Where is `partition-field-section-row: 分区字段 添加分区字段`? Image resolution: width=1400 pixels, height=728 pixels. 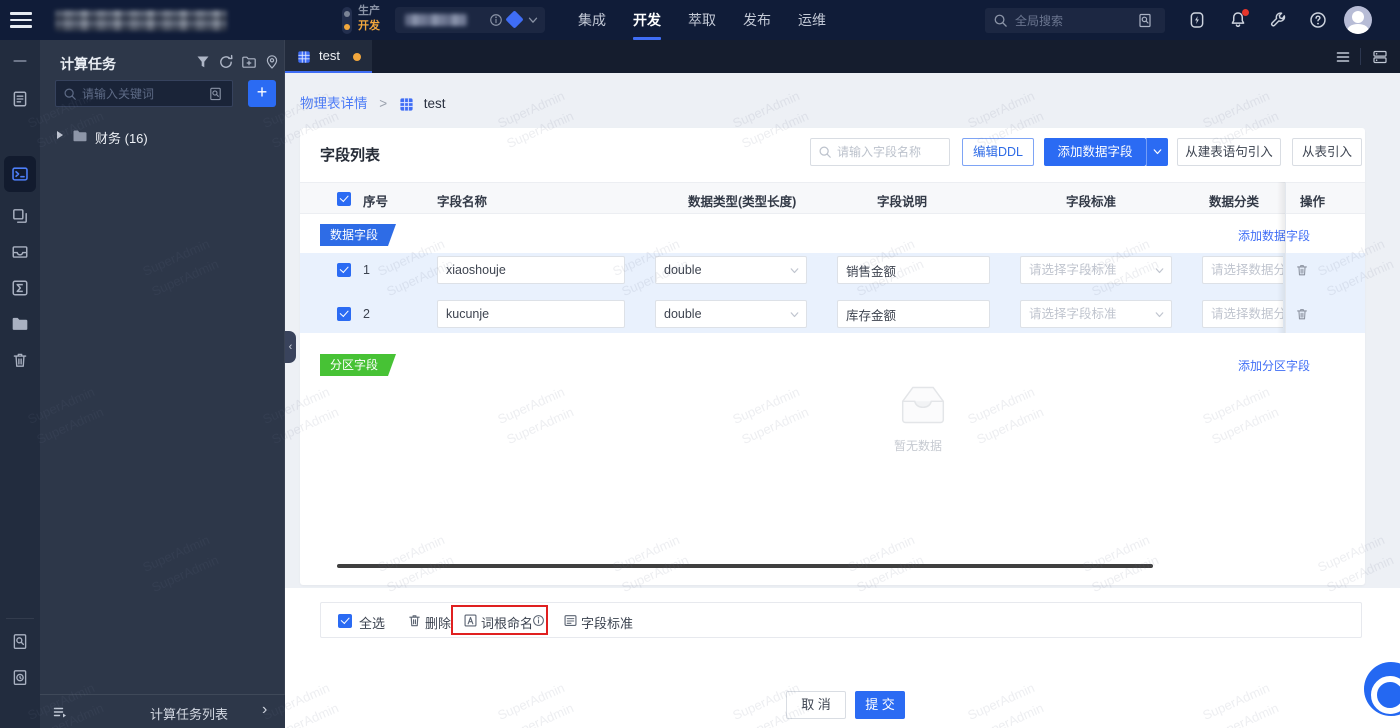
partition-field-section-row: 分区字段 添加分区字段 is located at coordinates (832, 363).